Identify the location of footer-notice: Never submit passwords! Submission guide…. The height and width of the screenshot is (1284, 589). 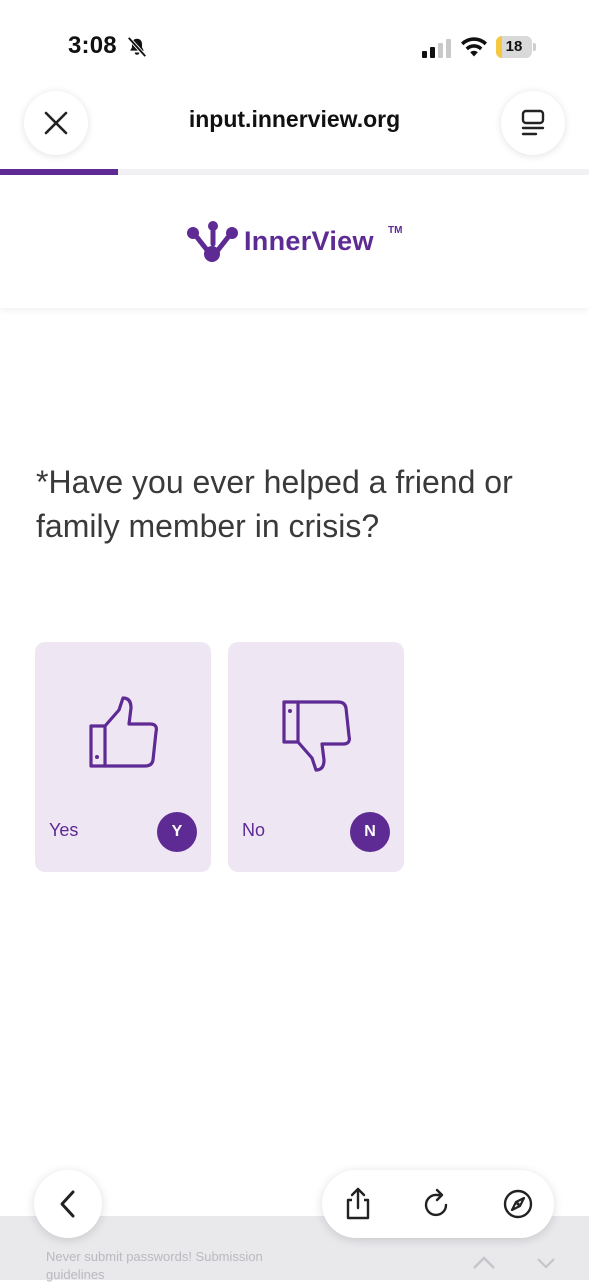
(154, 1265).